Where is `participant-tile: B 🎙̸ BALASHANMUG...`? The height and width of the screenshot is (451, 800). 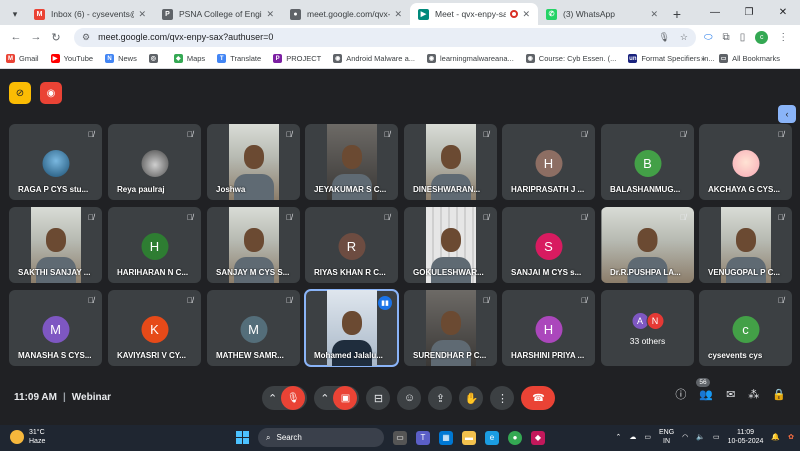 participant-tile: B 🎙̸ BALASHANMUG... is located at coordinates (647, 162).